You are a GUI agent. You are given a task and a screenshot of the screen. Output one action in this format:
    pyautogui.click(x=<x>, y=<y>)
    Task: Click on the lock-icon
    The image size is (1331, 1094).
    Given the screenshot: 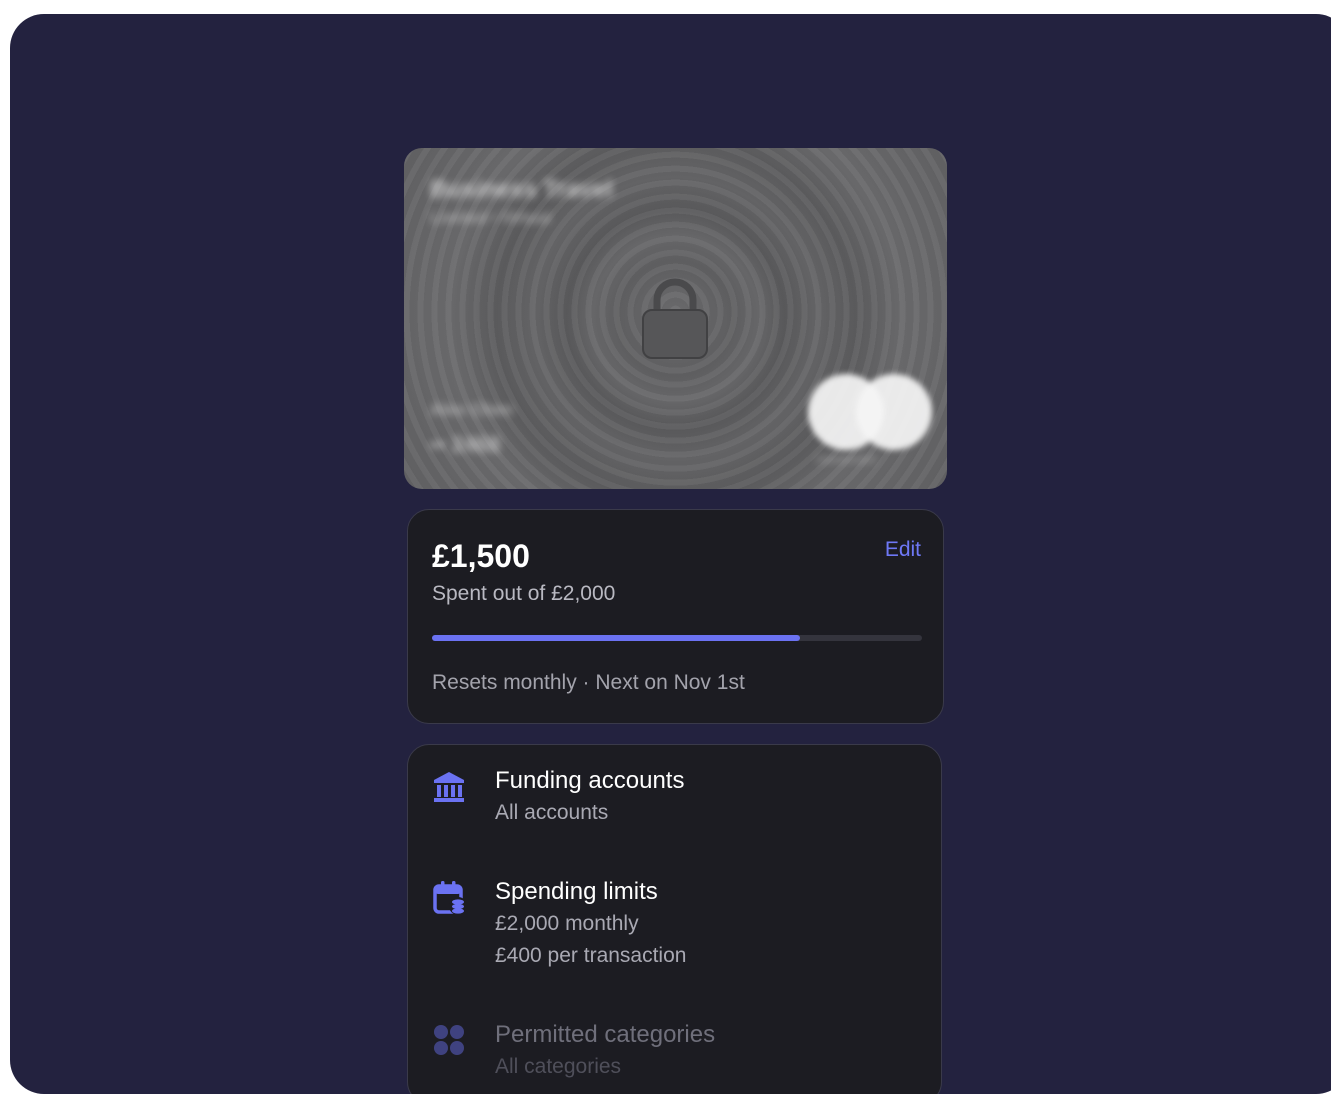 What is the action you would take?
    pyautogui.click(x=675, y=318)
    